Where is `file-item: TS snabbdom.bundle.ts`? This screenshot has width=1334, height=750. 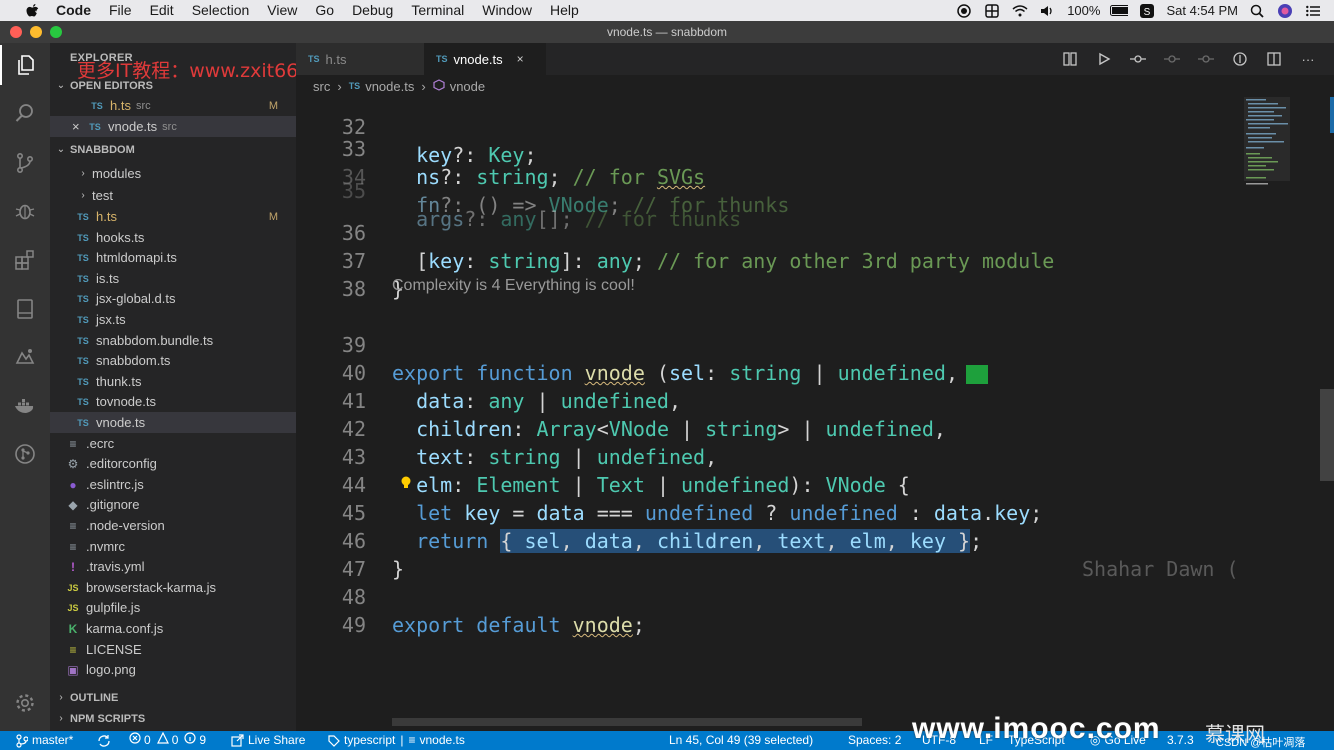
file-item: TS snabbdom.bundle.ts is located at coordinates (173, 340).